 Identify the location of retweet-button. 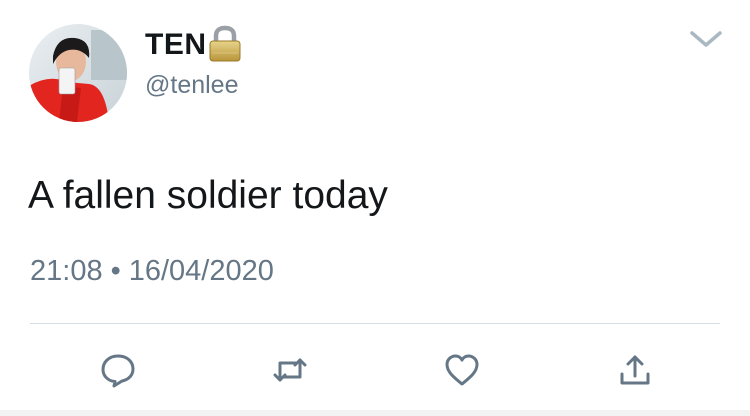
(290, 370).